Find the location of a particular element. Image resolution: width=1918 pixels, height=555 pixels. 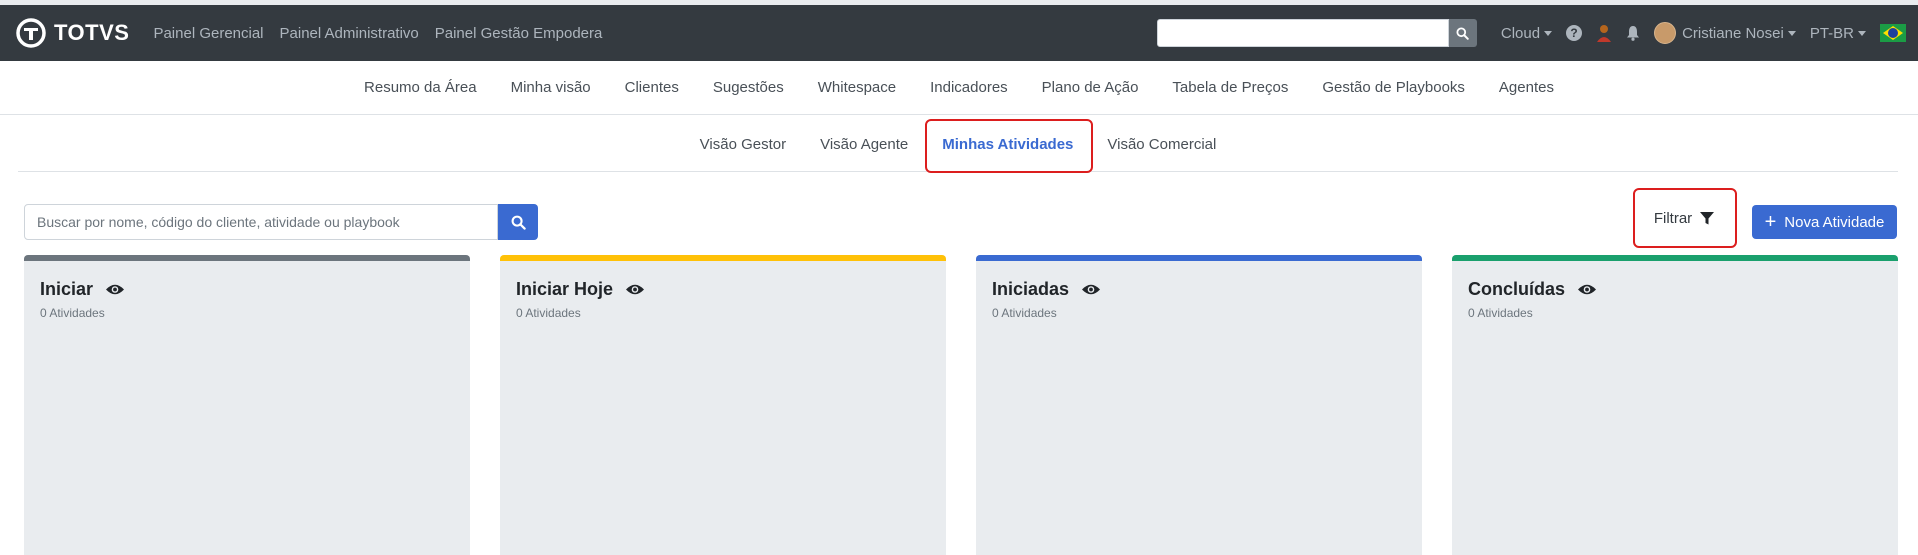

totvs-logo-icon is located at coordinates (31, 33).